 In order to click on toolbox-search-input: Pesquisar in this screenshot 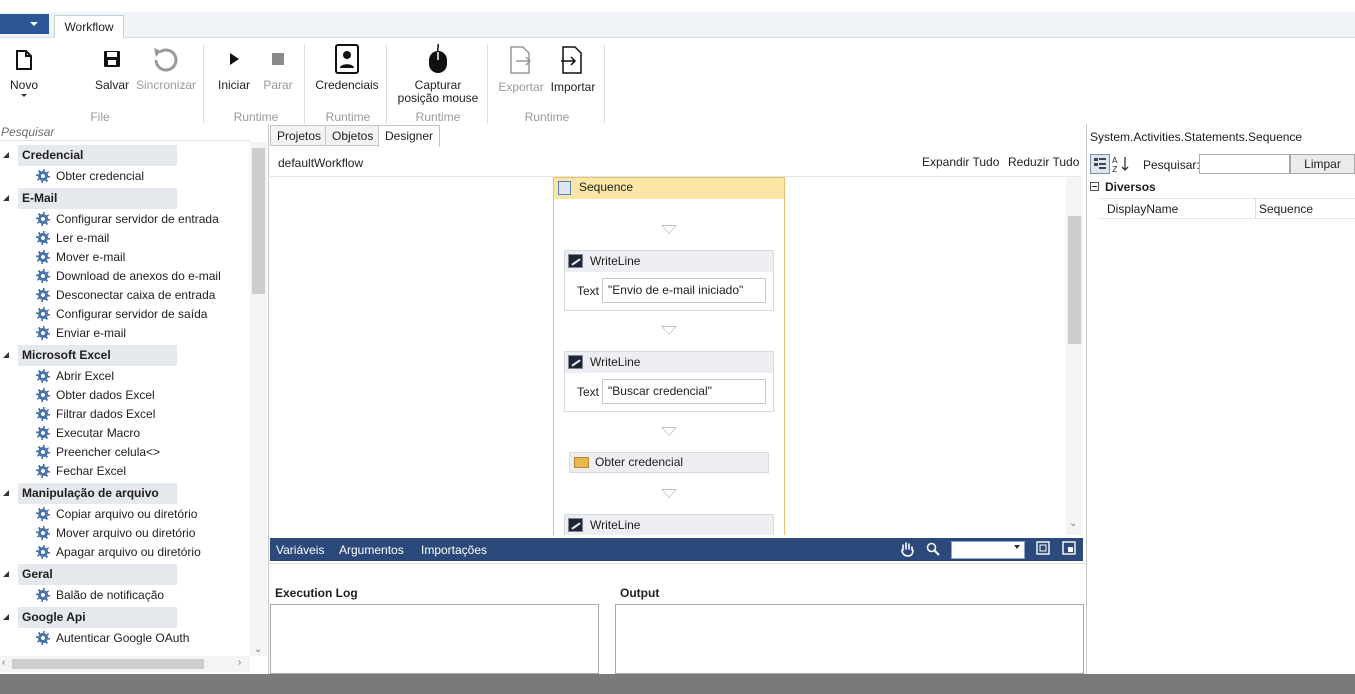, I will do `click(125, 133)`.